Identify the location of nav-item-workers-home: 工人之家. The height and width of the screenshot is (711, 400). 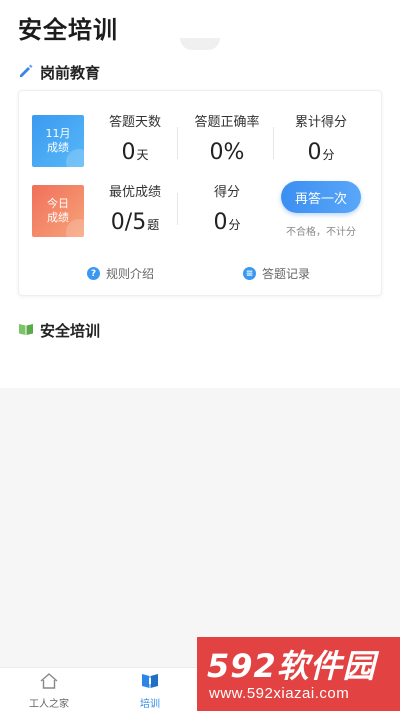
(49, 691).